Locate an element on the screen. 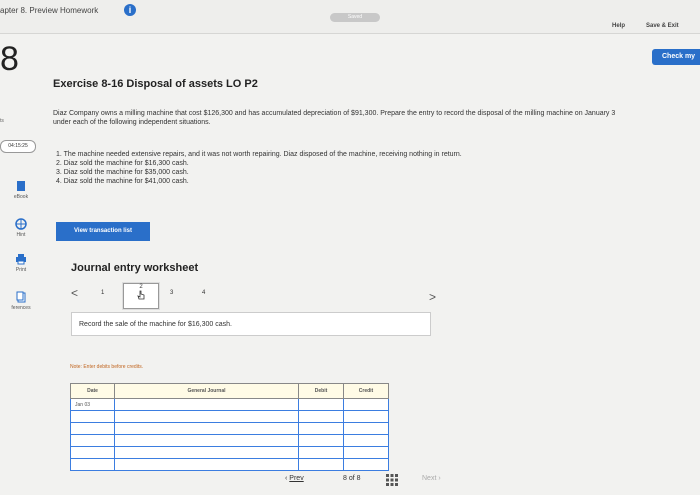 This screenshot has height=495, width=700. pager-next-arrow: > is located at coordinates (432, 297).